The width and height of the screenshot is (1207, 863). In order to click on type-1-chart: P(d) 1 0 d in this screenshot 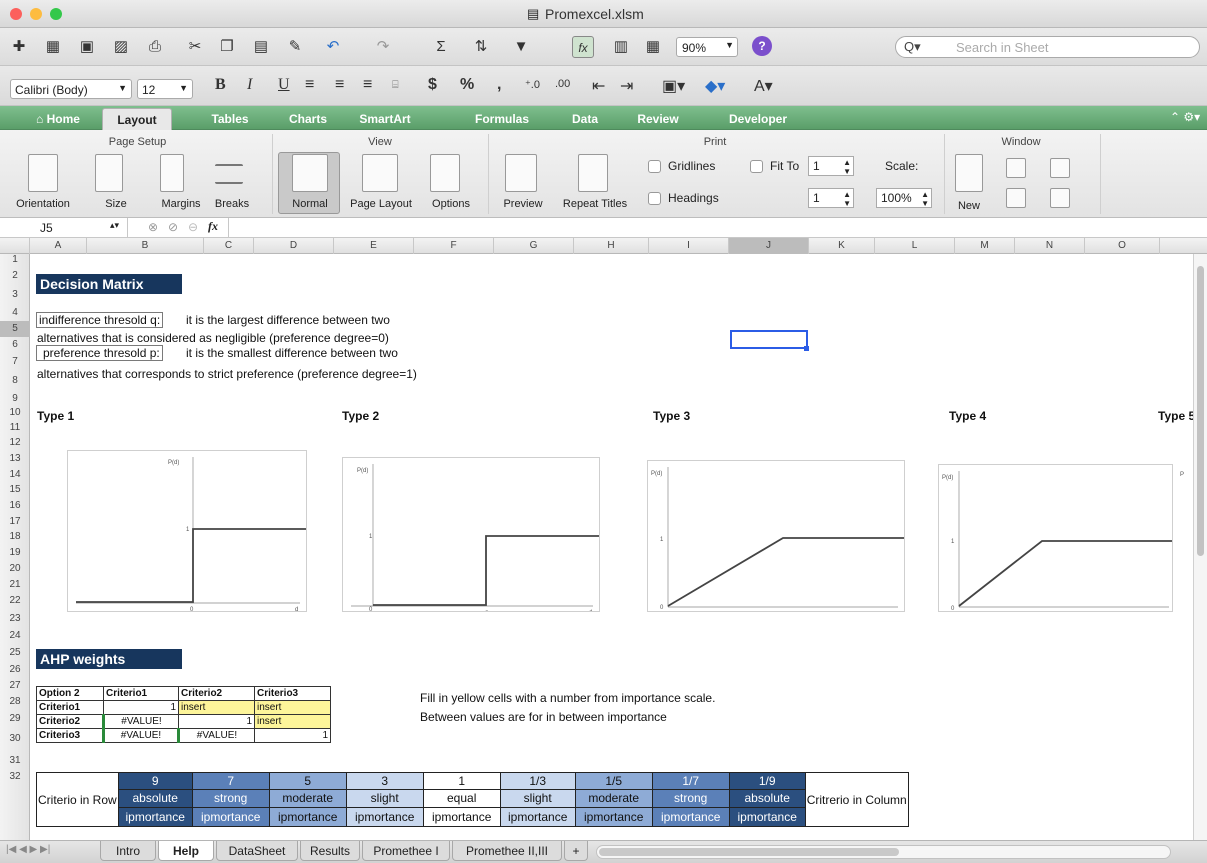, I will do `click(187, 531)`.